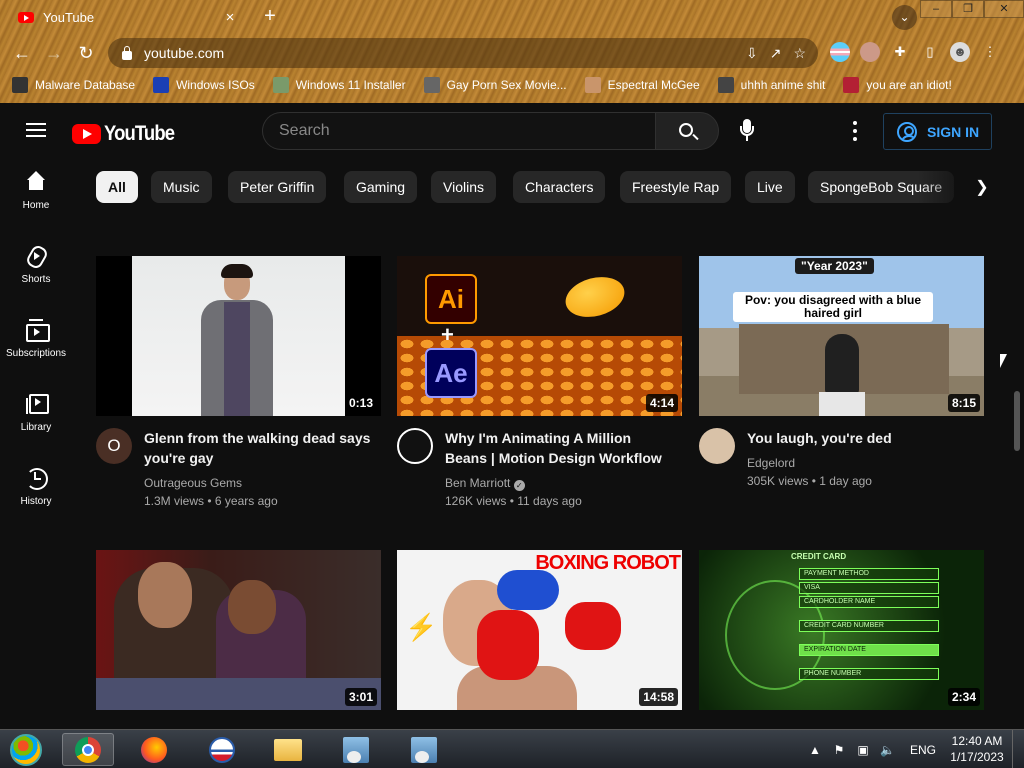 This screenshot has width=1024, height=768. Describe the element at coordinates (37, 330) in the screenshot. I see `subscriptions-icon` at that location.